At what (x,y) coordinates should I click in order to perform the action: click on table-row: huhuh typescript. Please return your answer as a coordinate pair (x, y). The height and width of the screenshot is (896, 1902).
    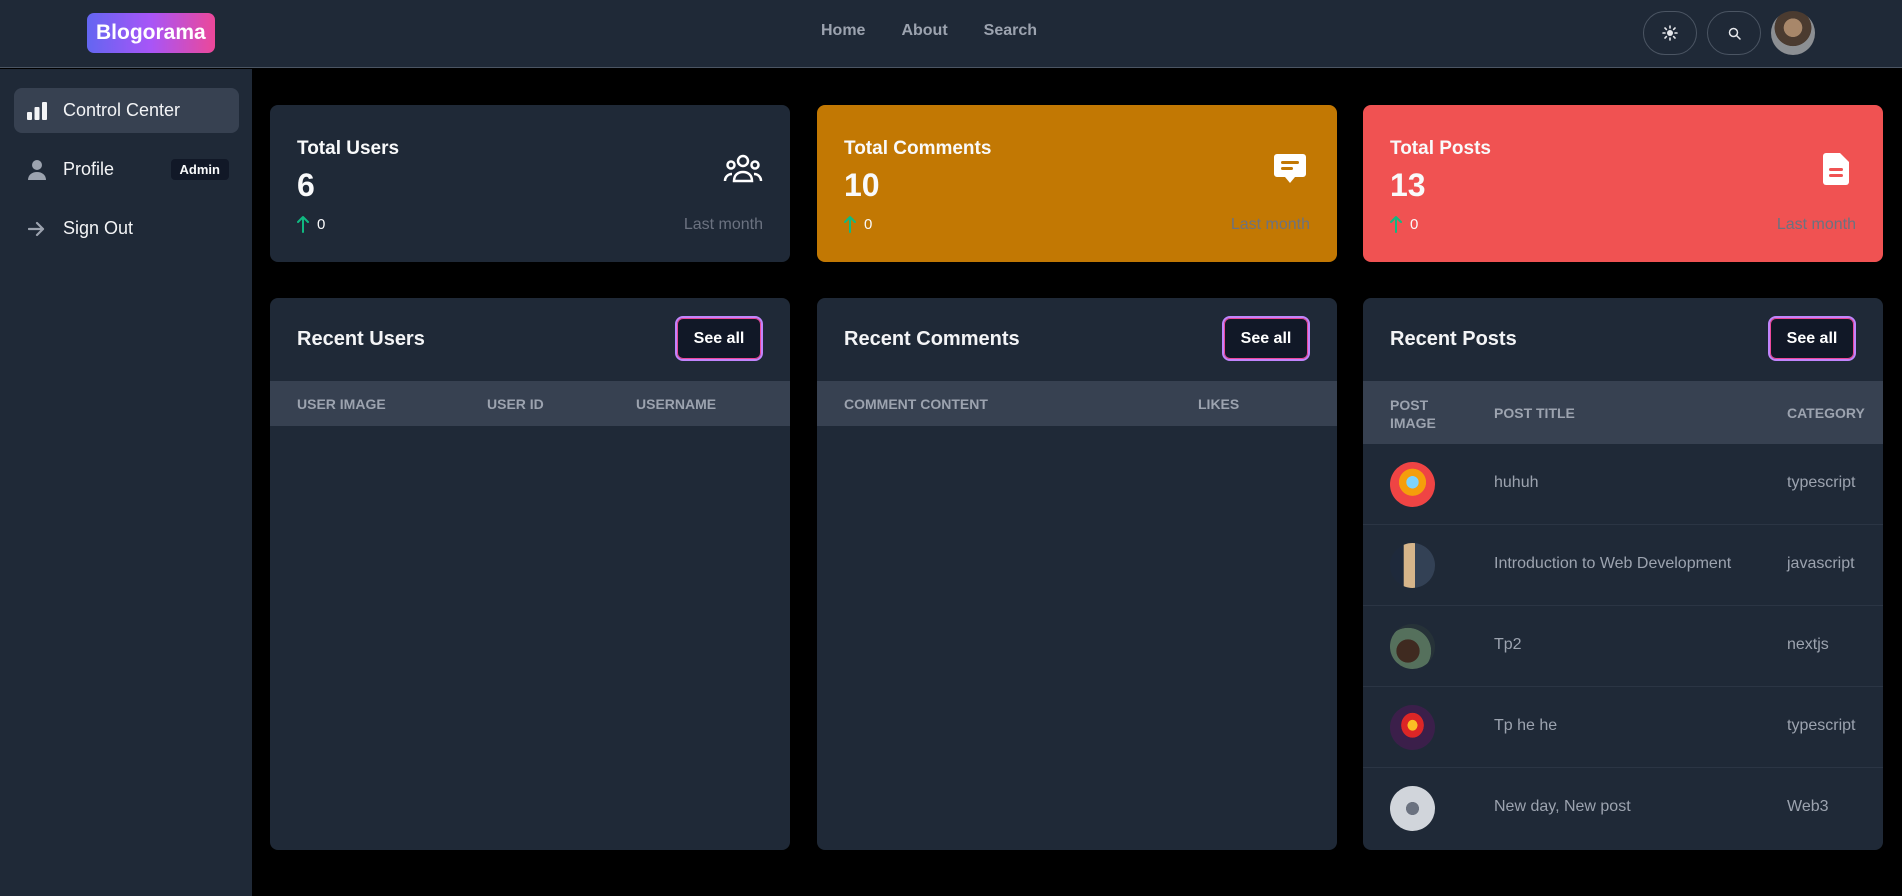
    Looking at the image, I should click on (1623, 484).